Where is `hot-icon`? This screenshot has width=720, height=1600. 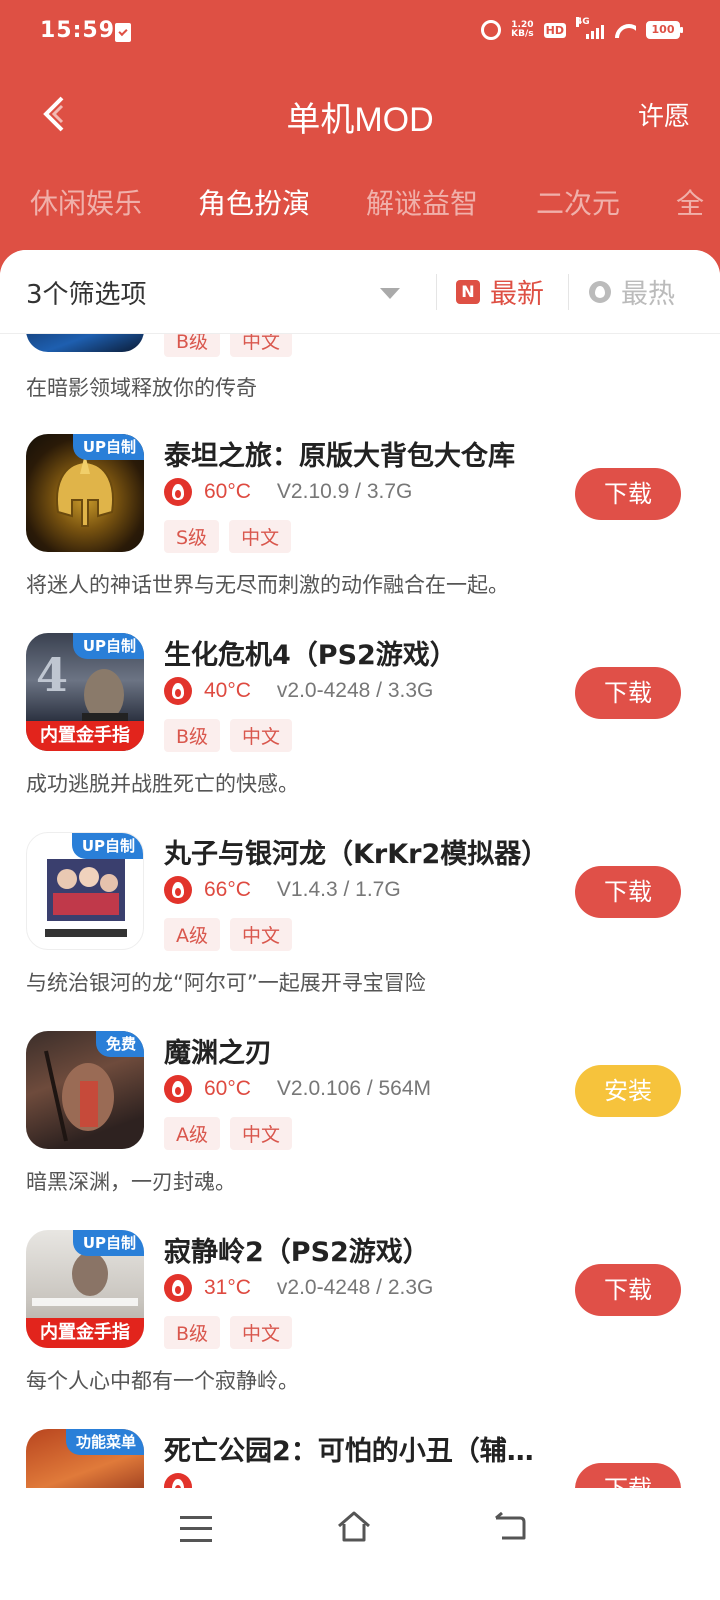
hot-icon is located at coordinates (600, 291).